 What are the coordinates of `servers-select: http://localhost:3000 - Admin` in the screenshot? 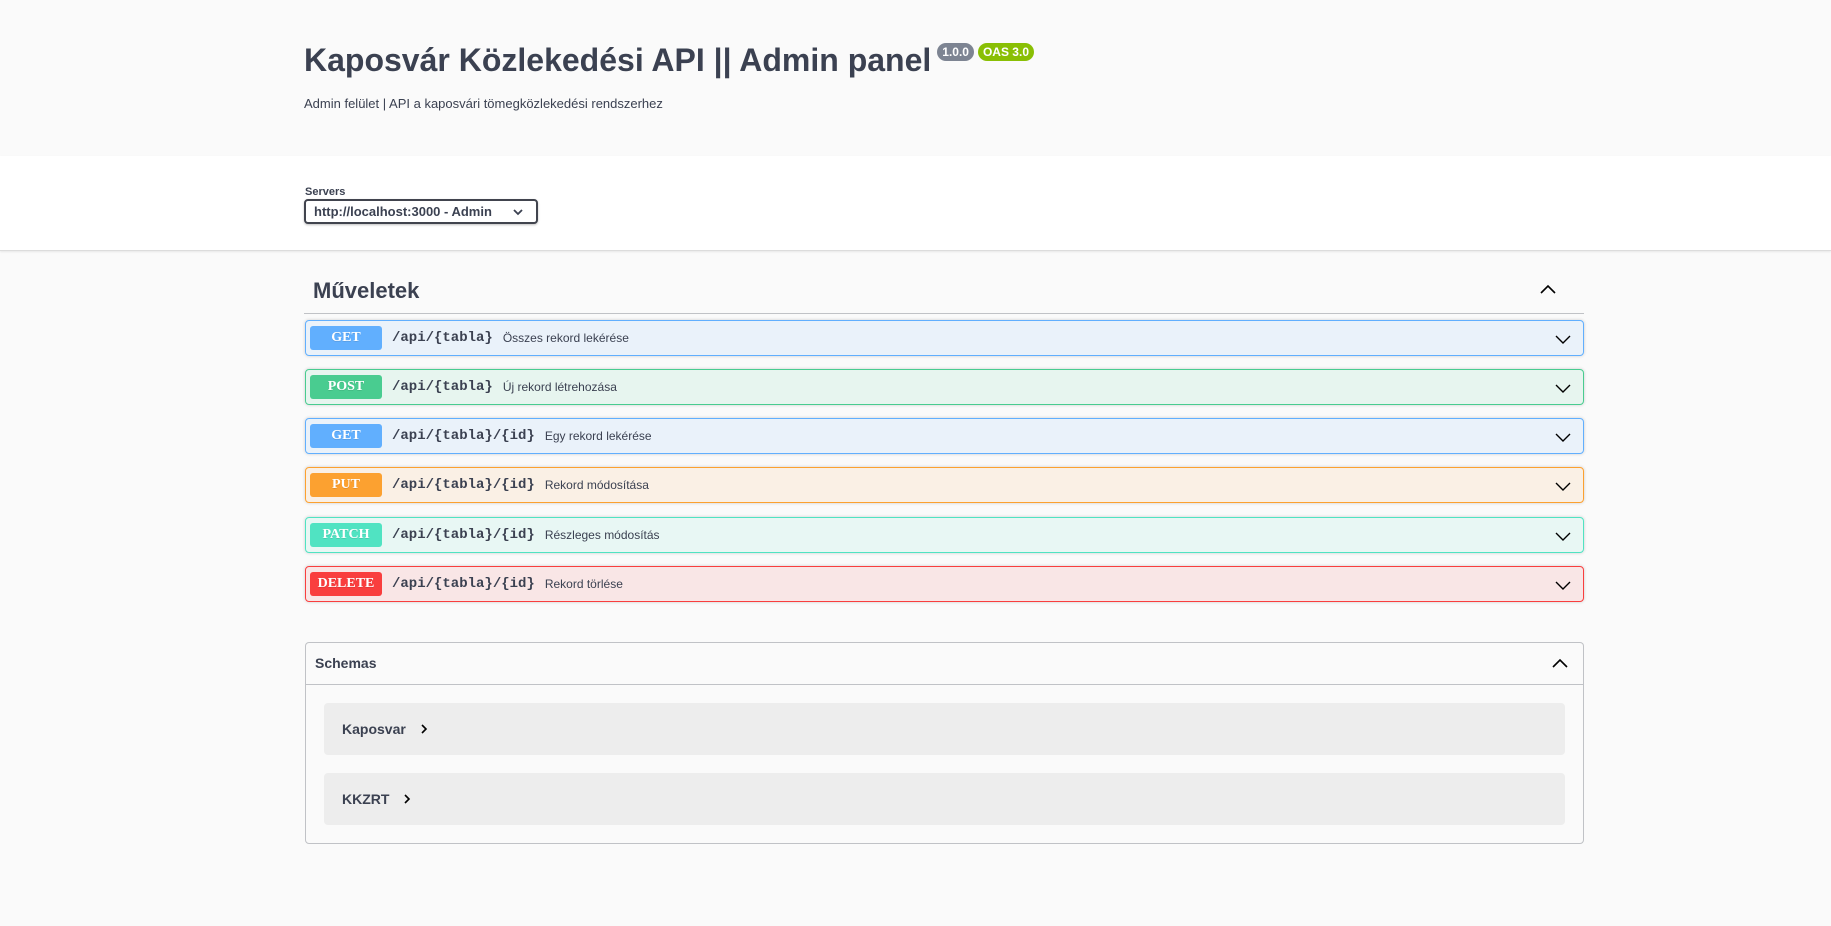 It's located at (421, 211).